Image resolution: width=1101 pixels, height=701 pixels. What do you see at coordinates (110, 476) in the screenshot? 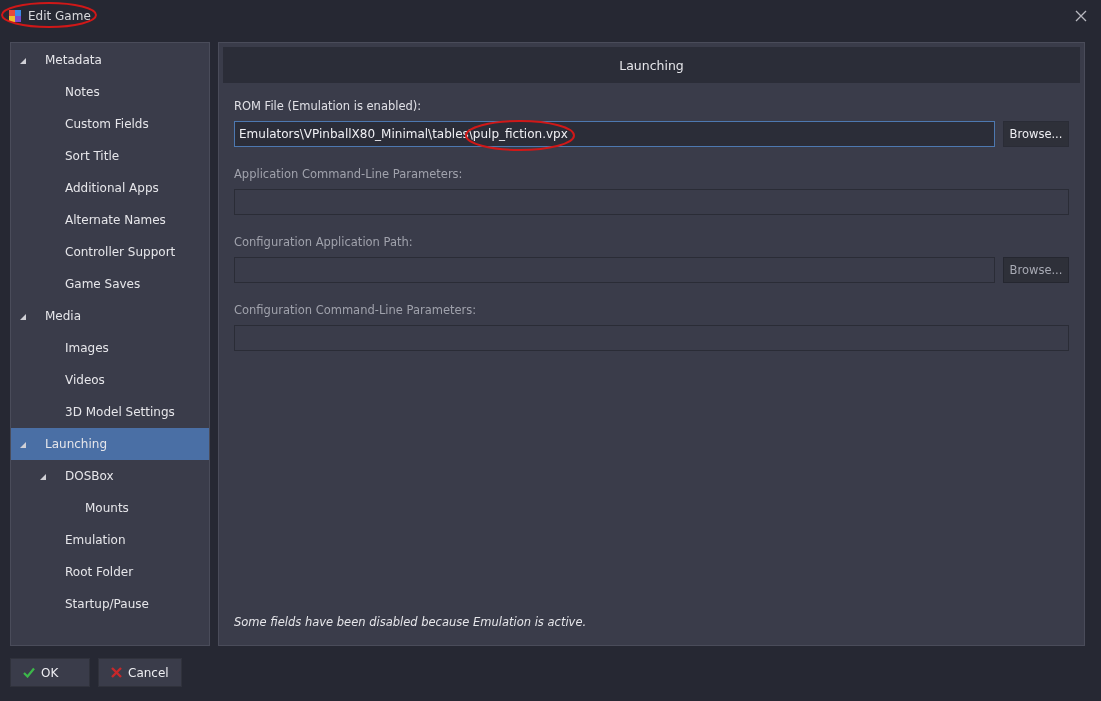
I see `tree-item: DOSBox` at bounding box center [110, 476].